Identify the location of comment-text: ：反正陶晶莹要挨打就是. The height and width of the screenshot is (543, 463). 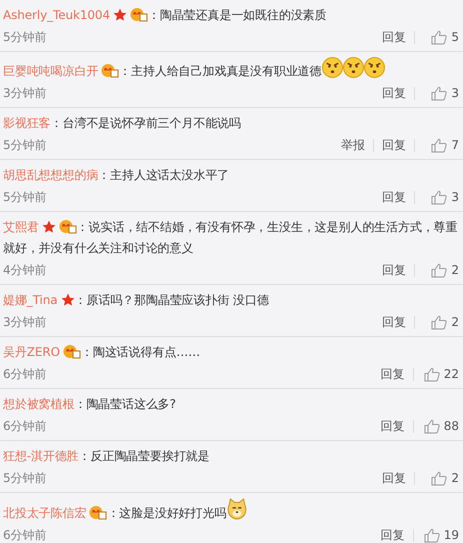
(144, 456).